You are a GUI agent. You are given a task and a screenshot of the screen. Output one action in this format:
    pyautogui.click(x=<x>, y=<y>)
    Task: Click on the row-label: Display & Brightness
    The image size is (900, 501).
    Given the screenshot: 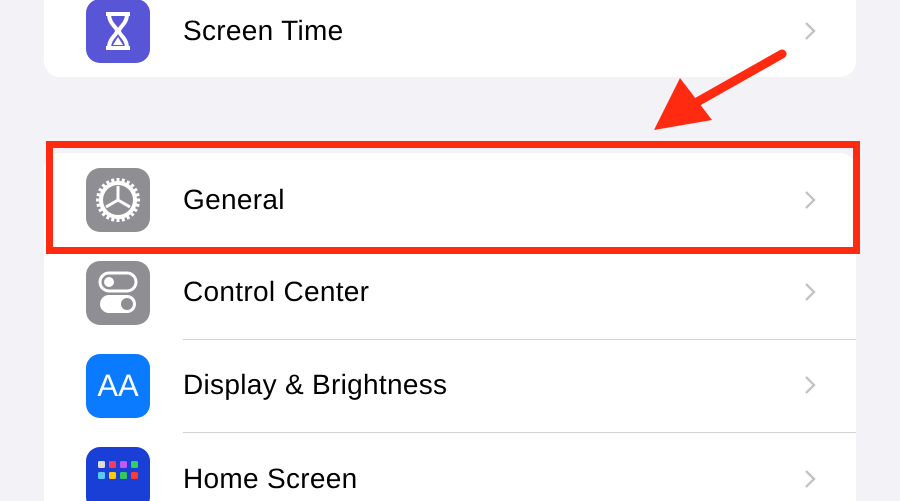 What is the action you would take?
    pyautogui.click(x=315, y=385)
    